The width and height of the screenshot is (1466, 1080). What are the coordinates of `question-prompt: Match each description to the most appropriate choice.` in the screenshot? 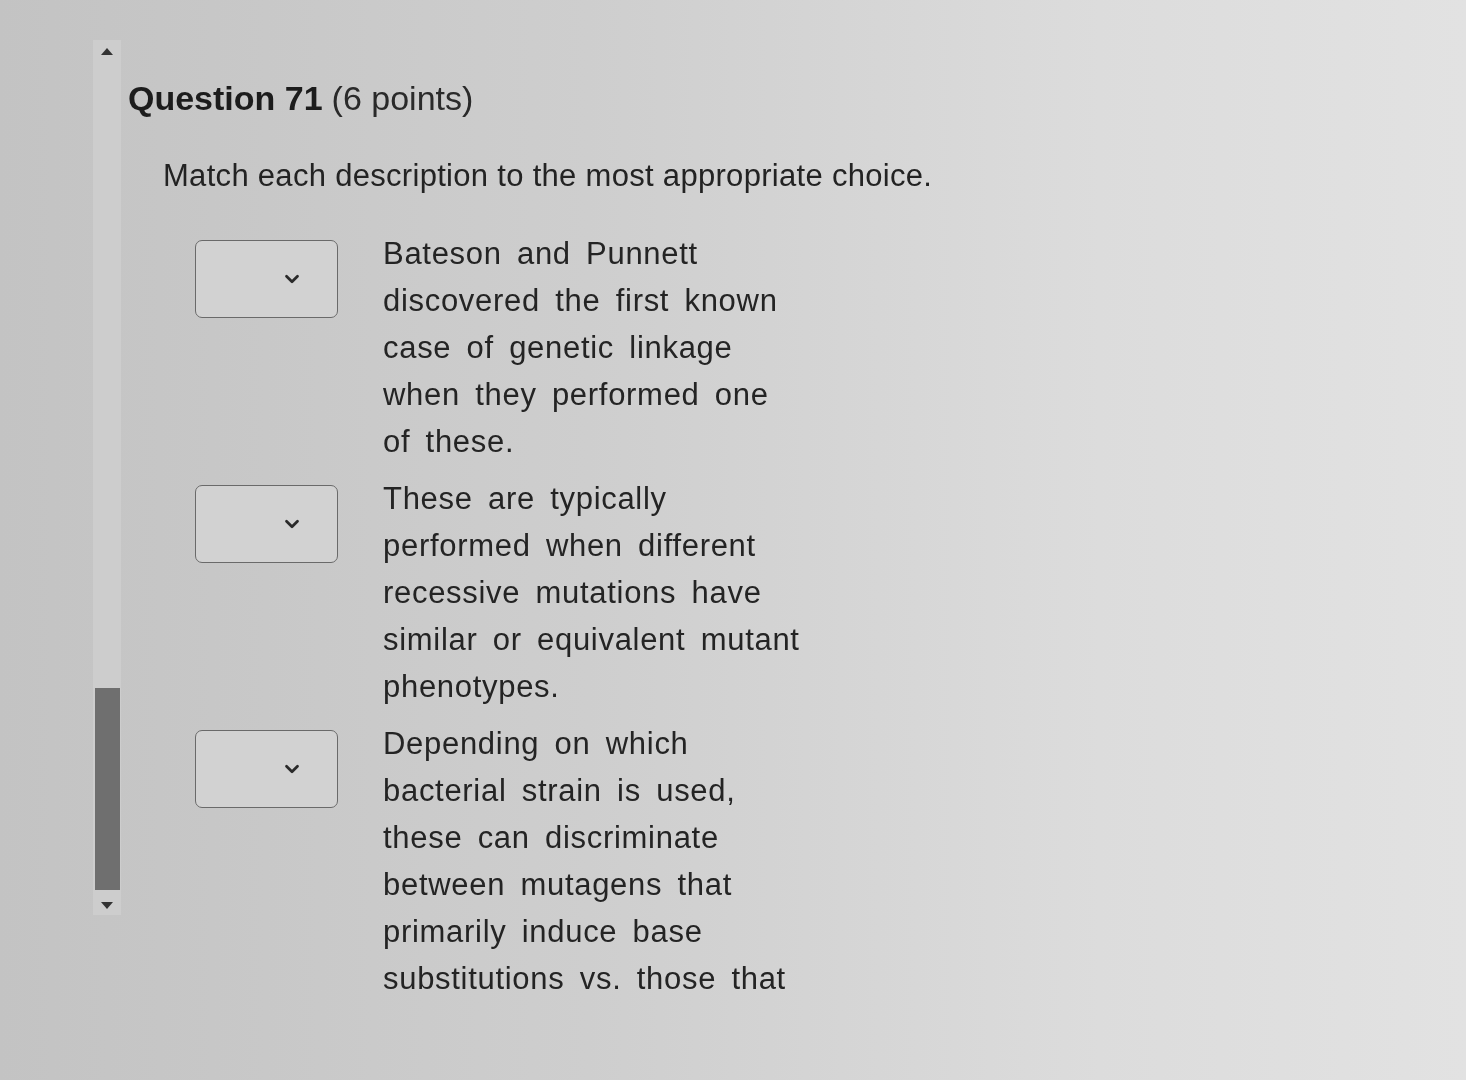 It's located at (548, 176).